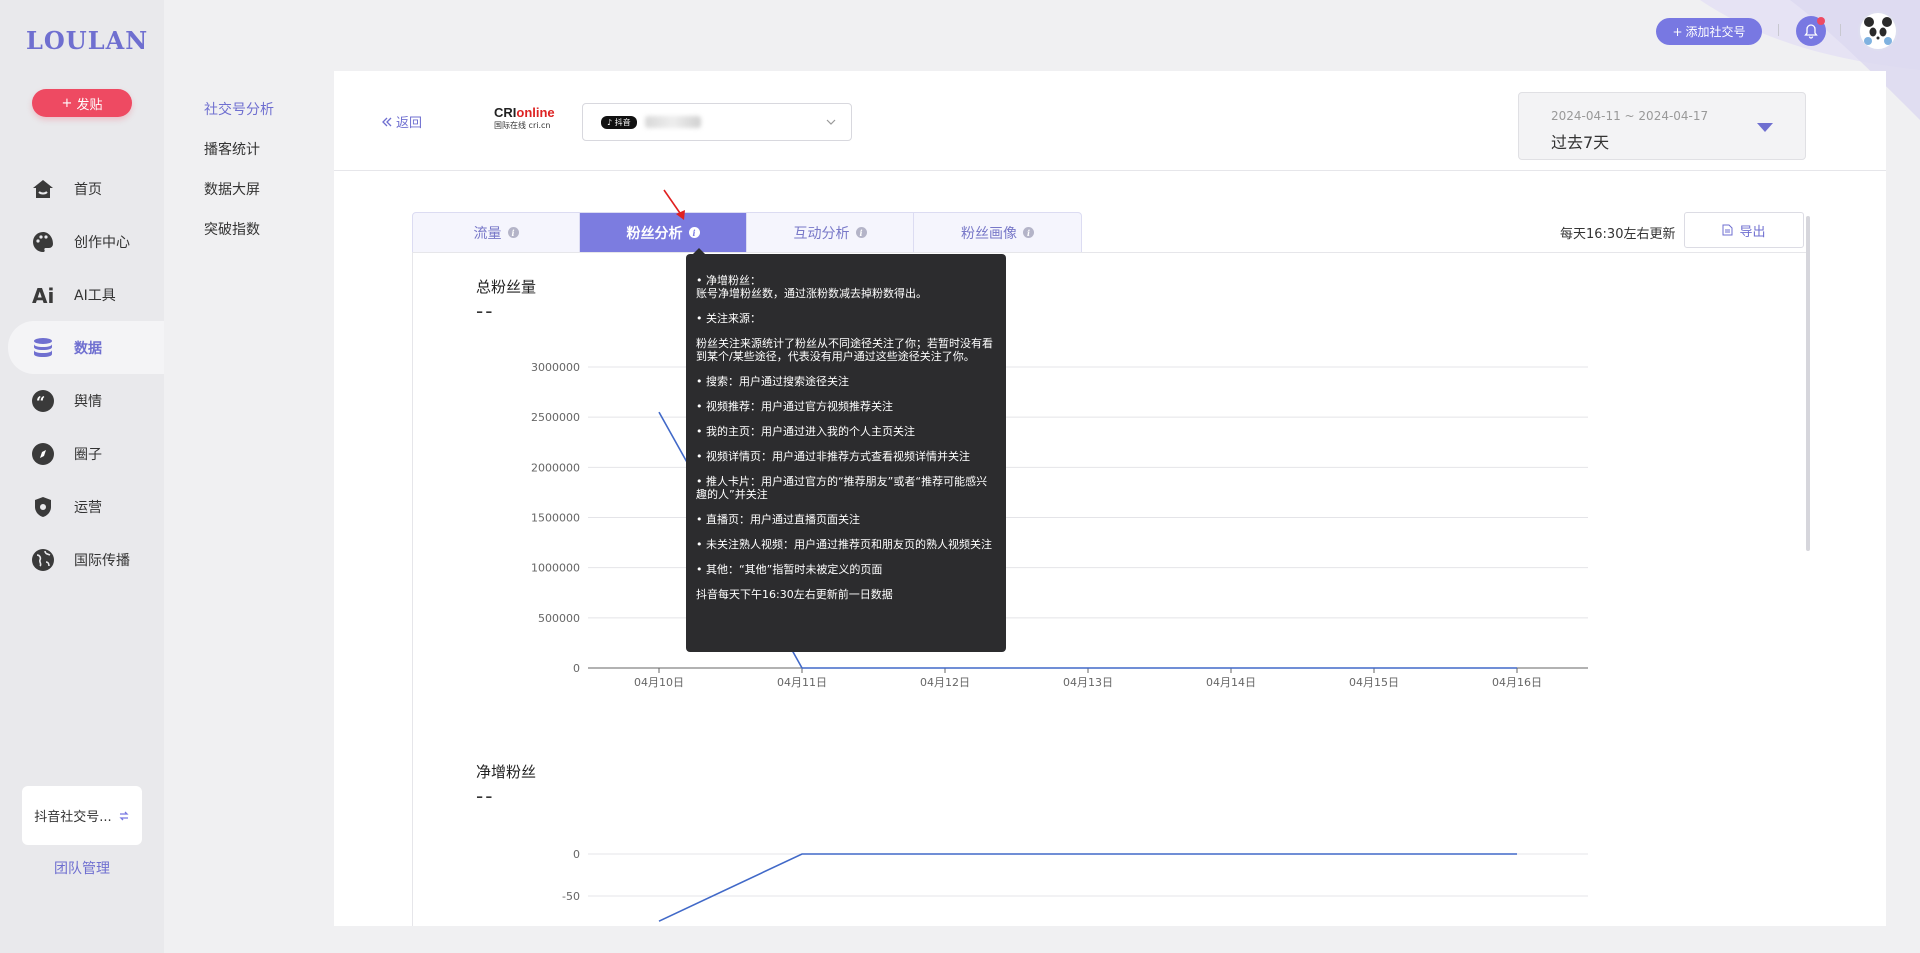  Describe the element at coordinates (728, 318) in the screenshot. I see `tooltip-line: • 关注来源：` at that location.